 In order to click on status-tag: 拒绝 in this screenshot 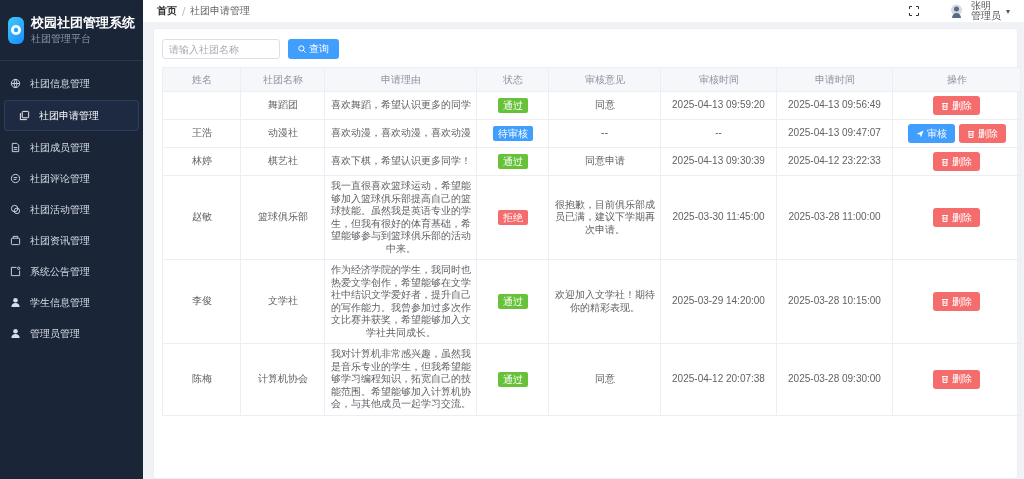, I will do `click(512, 217)`.